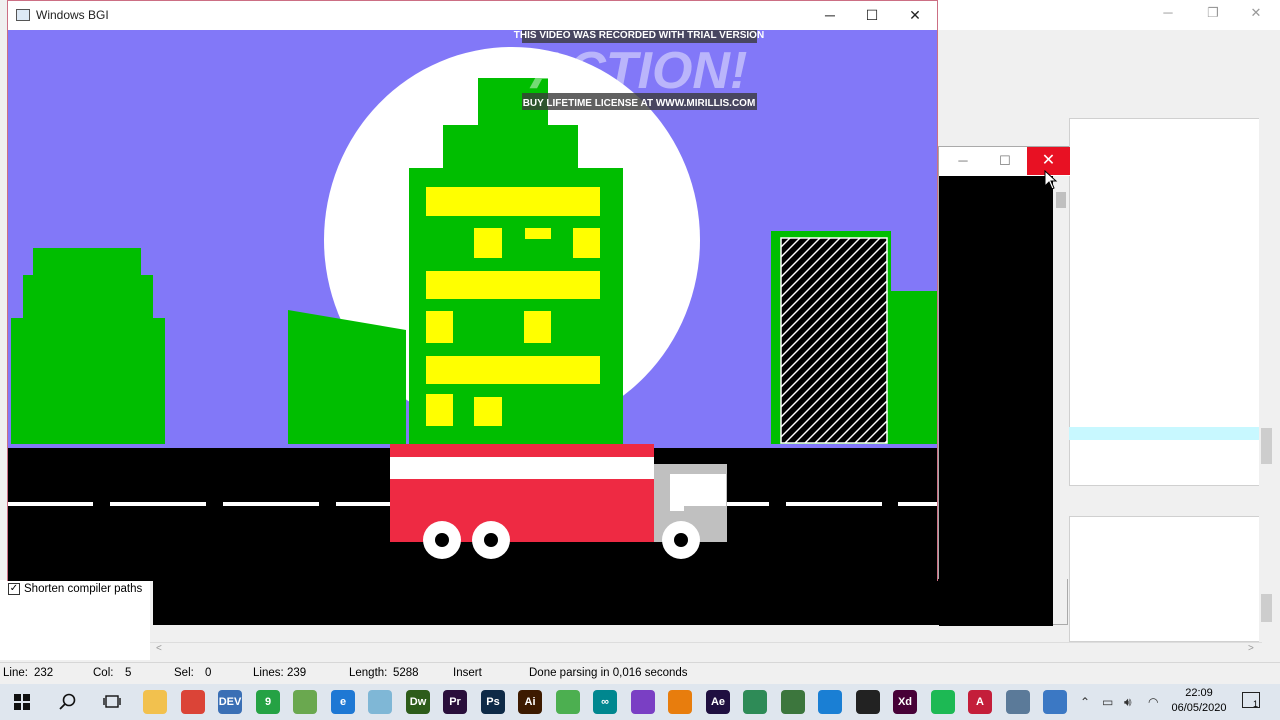 The height and width of the screenshot is (720, 1280). I want to click on console-window: ─ ☐ ✕, so click(1004, 386).